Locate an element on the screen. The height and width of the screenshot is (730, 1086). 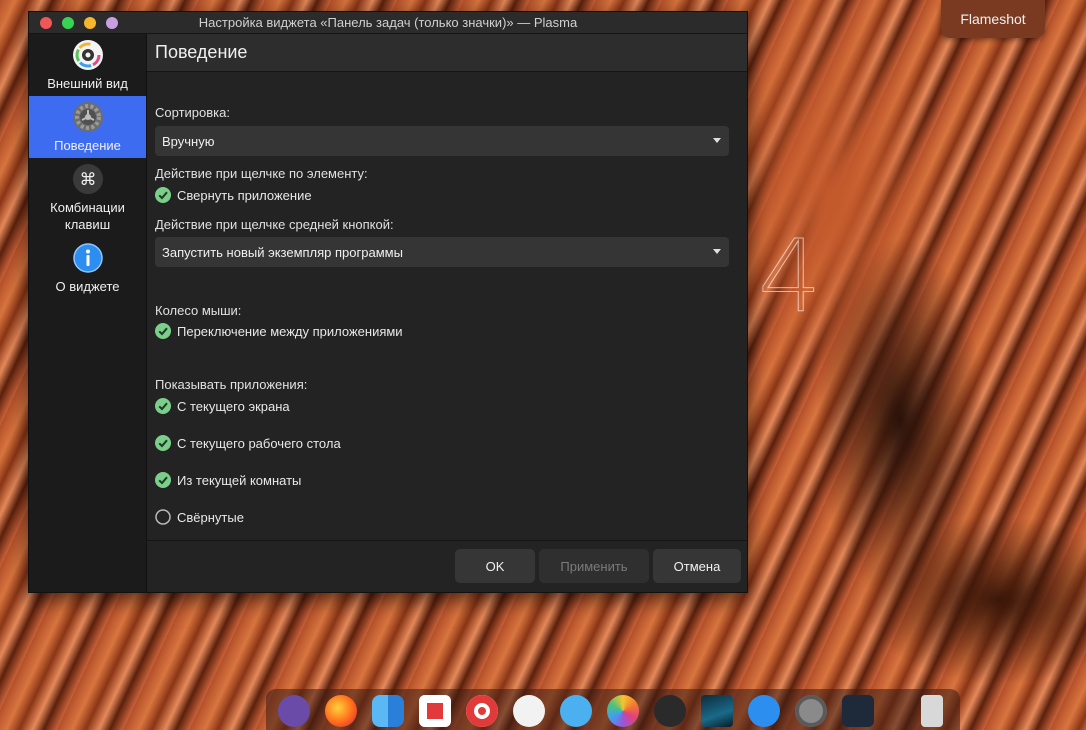
current-screen-checkbox: С текущего экрана is located at coordinates (222, 406).